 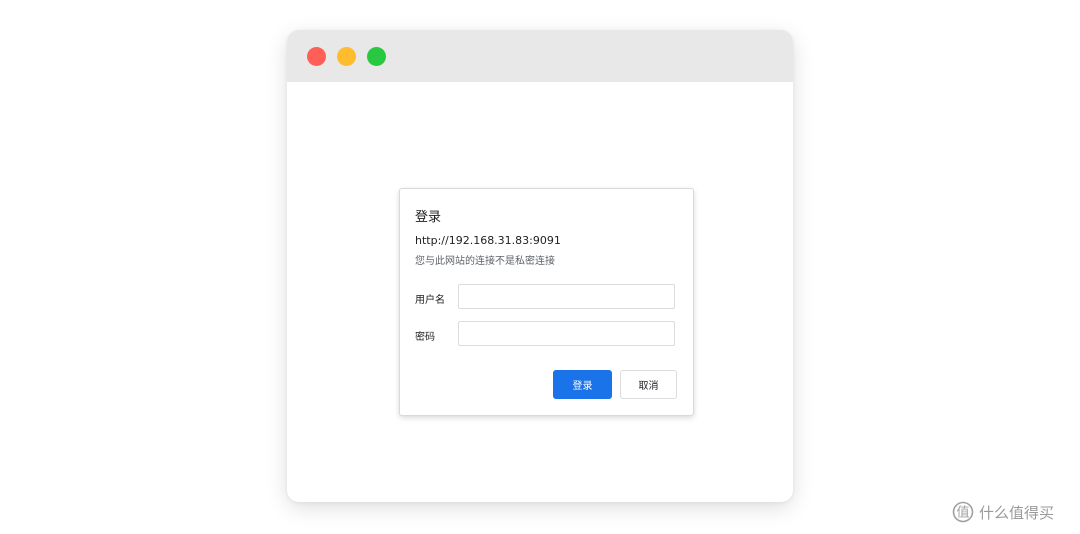 I want to click on username-input, so click(x=566, y=296).